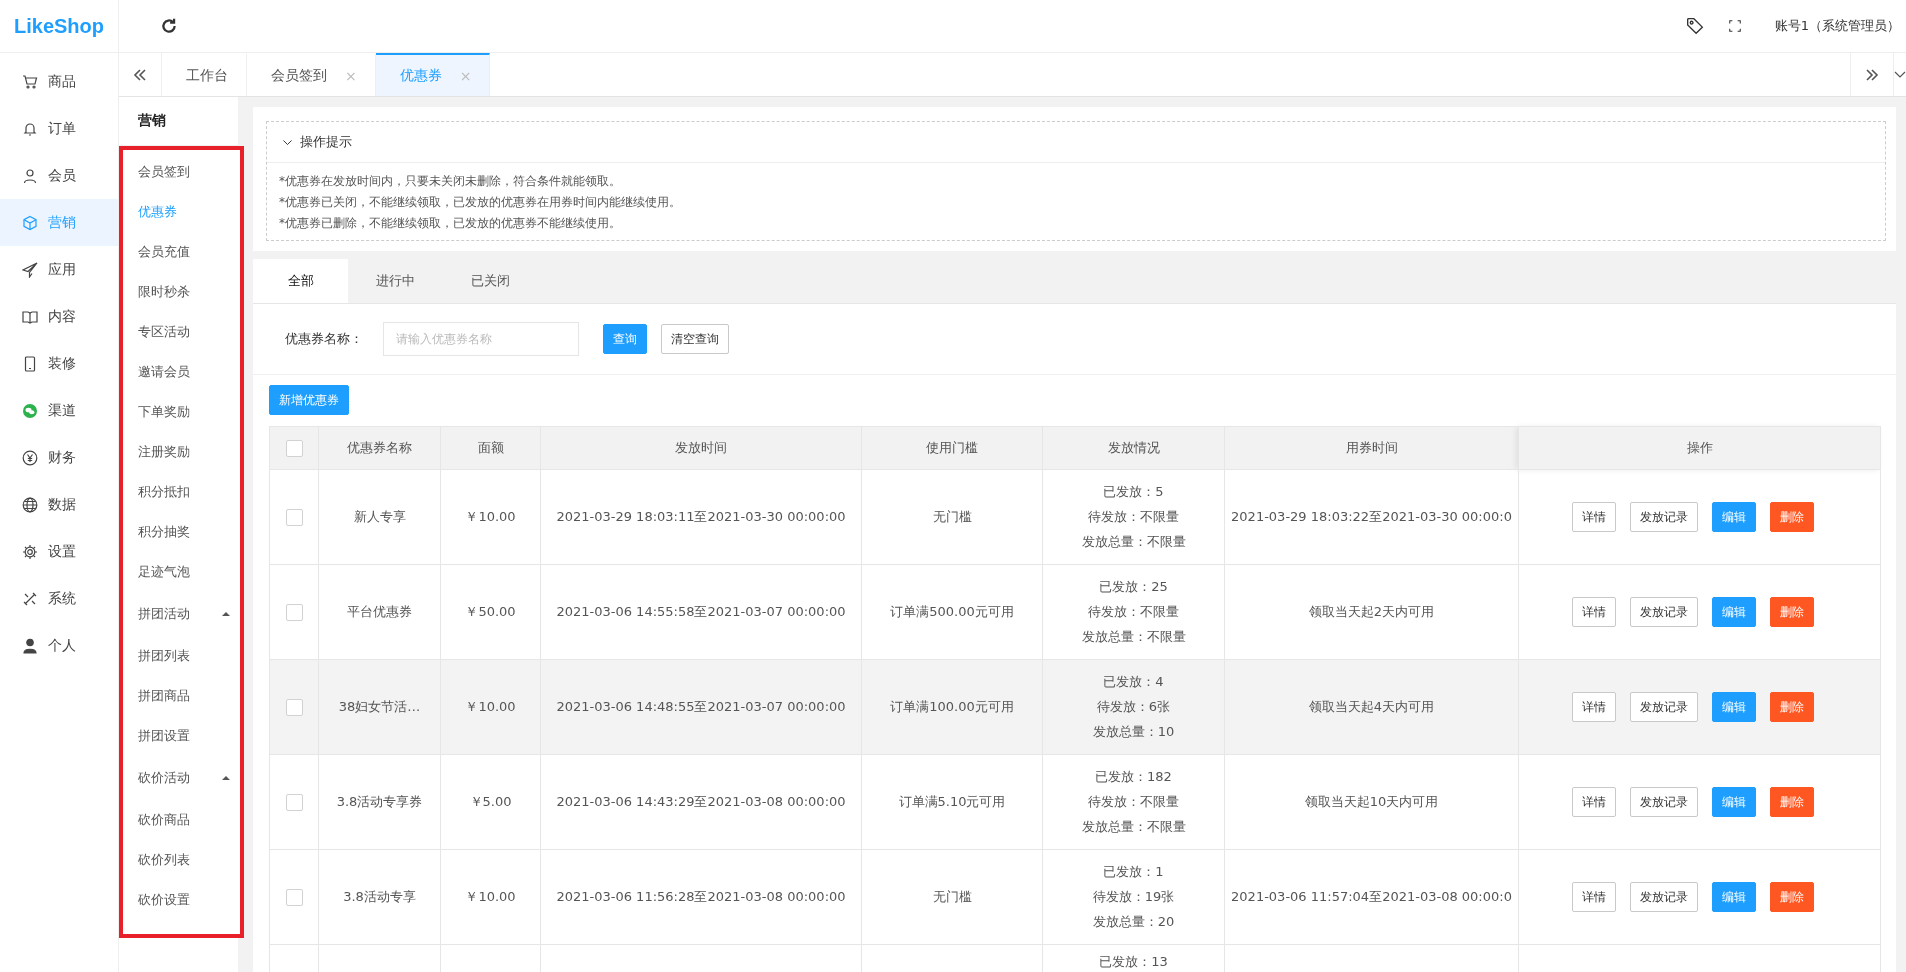  What do you see at coordinates (450, 223) in the screenshot?
I see `tip-text: *优惠券已删除，不能继续领取，已发放的优惠券不能继续使用。` at bounding box center [450, 223].